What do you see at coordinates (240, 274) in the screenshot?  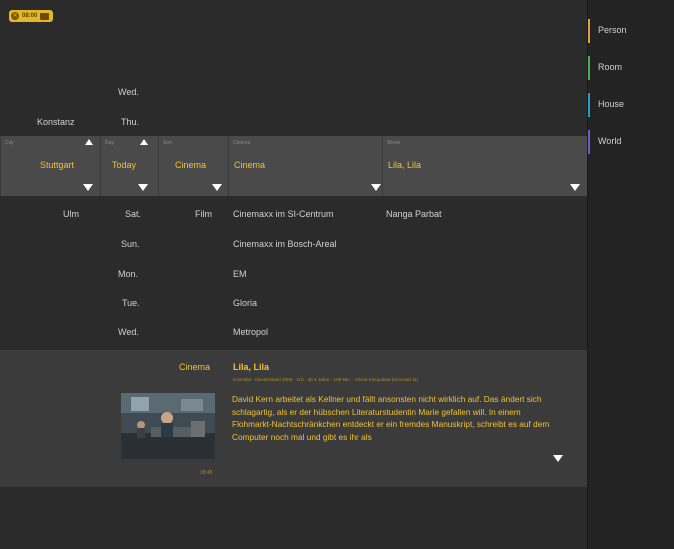 I see `venue-option: EM` at bounding box center [240, 274].